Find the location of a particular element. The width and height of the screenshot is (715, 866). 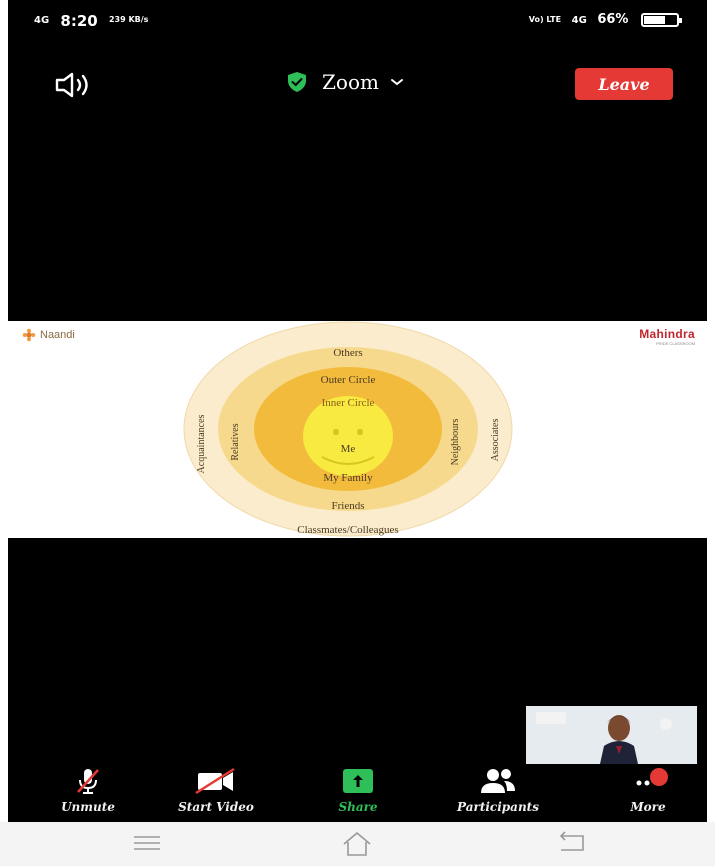

volte-indicator: Vo) LTE is located at coordinates (545, 19).